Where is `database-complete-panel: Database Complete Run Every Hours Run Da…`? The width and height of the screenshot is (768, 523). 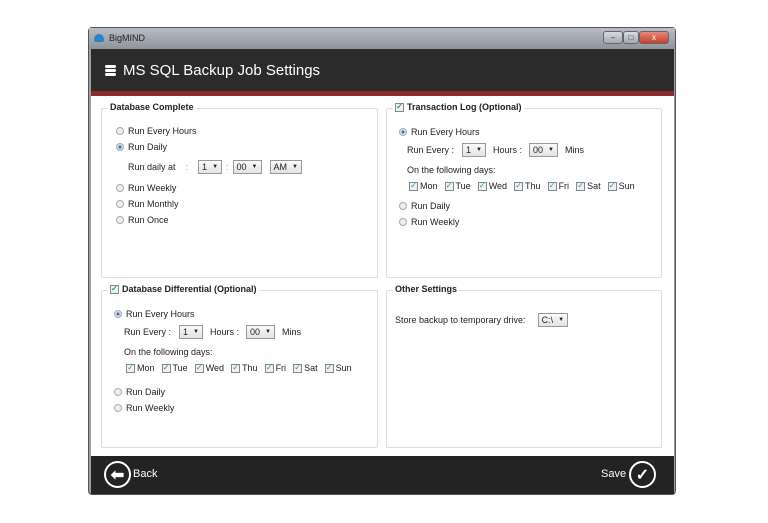 database-complete-panel: Database Complete Run Every Hours Run Da… is located at coordinates (239, 190).